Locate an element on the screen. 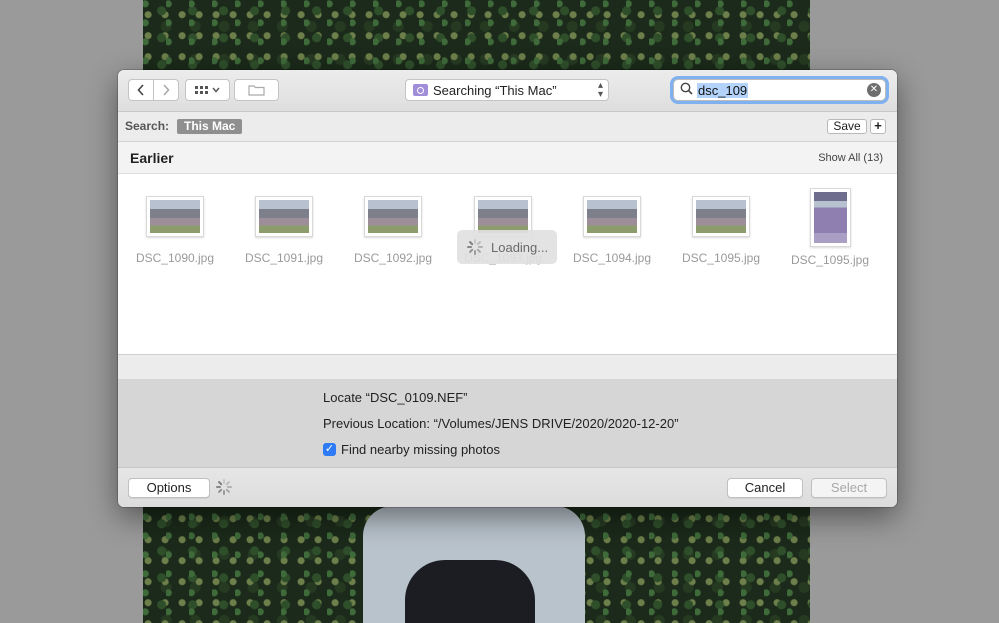 This screenshot has width=999, height=623. new-folder-button is located at coordinates (256, 90).